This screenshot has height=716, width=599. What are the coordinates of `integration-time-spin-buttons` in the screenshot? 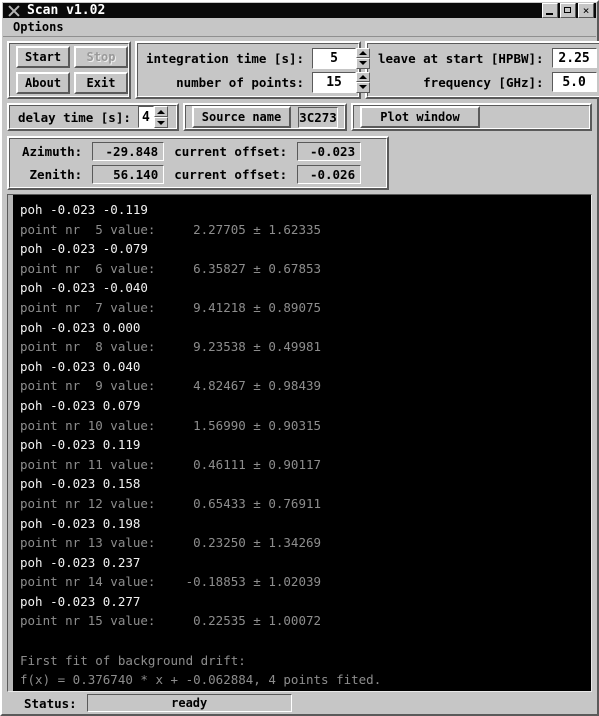 It's located at (363, 58).